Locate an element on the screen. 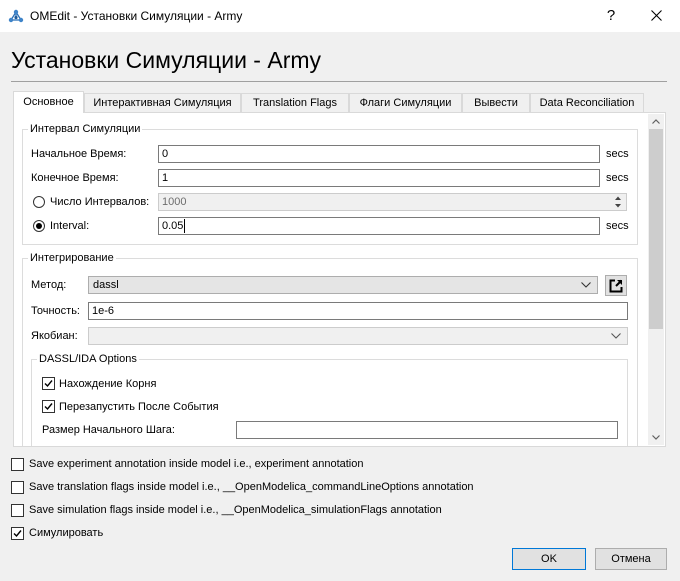 The width and height of the screenshot is (680, 581). number-of-intervals-label: Число Интервалов: is located at coordinates (100, 202).